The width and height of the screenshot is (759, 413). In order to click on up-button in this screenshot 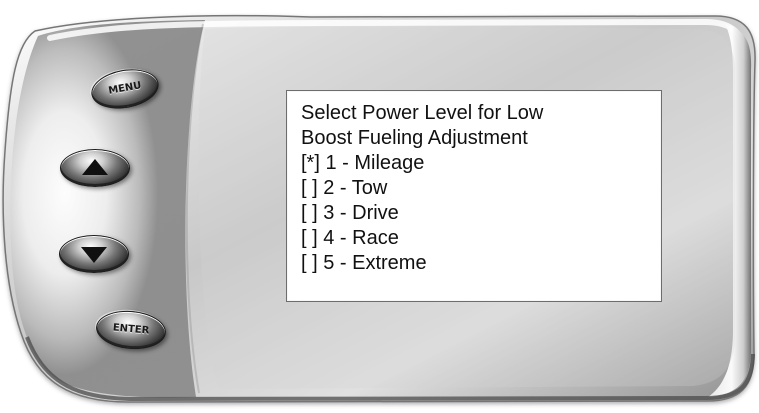, I will do `click(95, 168)`.